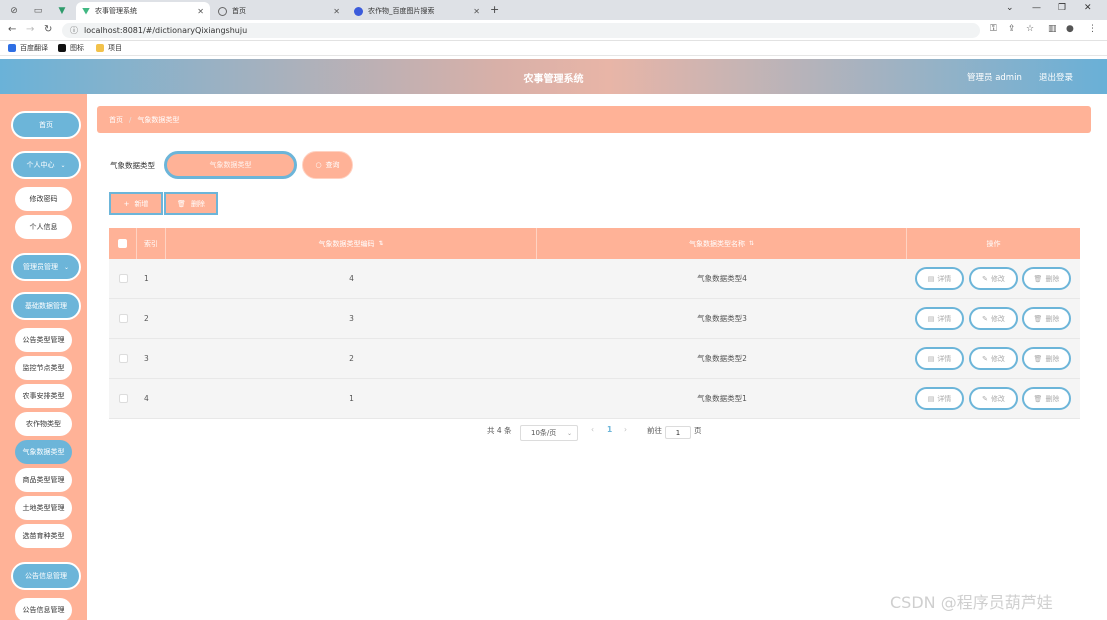 The width and height of the screenshot is (1107, 620). Describe the element at coordinates (592, 429) in the screenshot. I see `prev-page-icon: ‹` at that location.